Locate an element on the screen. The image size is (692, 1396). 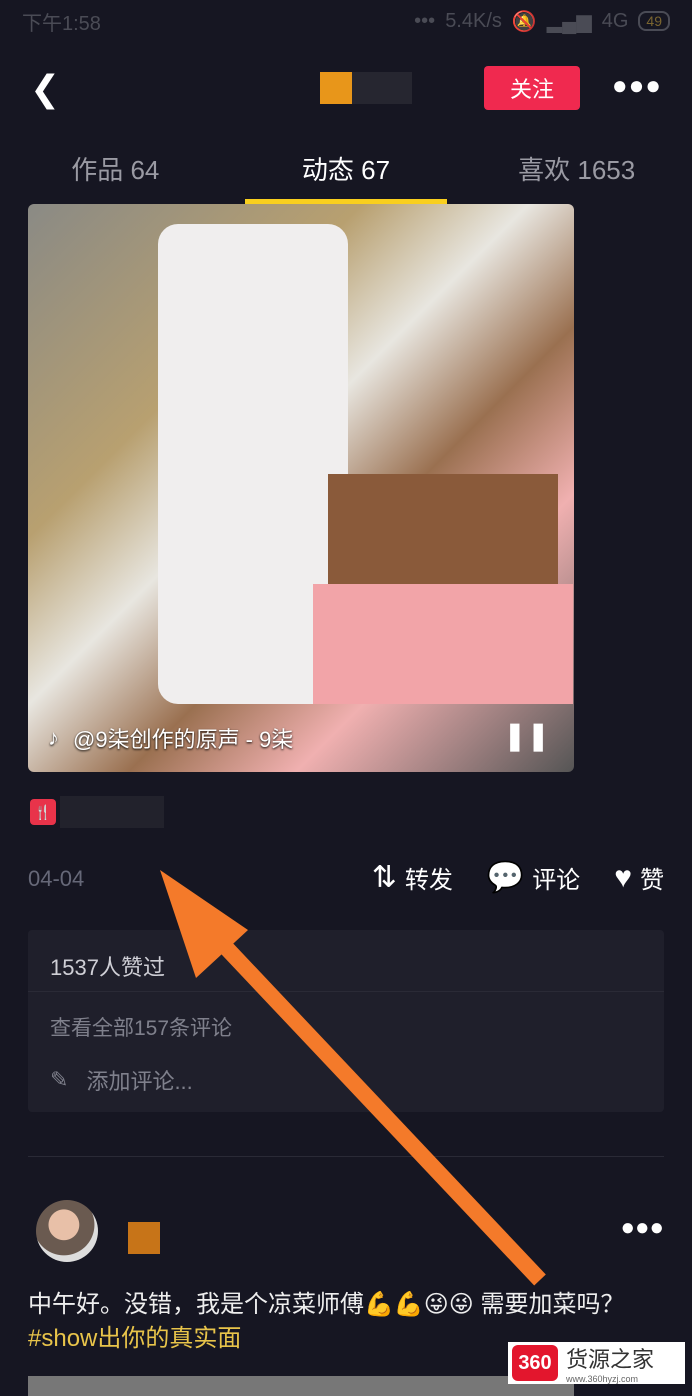
watermark: 360 货源之家 www.360hyzj.com is located at coordinates (596, 1363).